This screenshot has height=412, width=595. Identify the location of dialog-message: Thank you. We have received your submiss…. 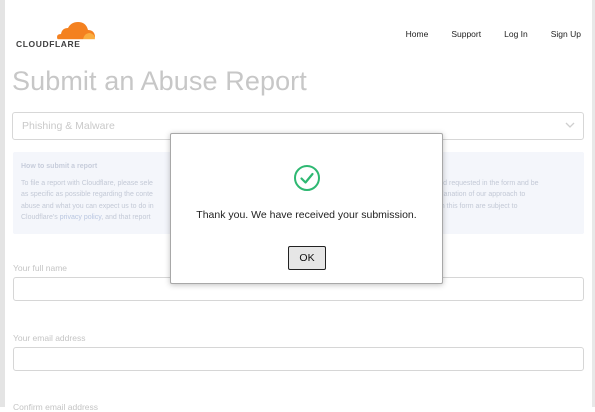
(306, 215).